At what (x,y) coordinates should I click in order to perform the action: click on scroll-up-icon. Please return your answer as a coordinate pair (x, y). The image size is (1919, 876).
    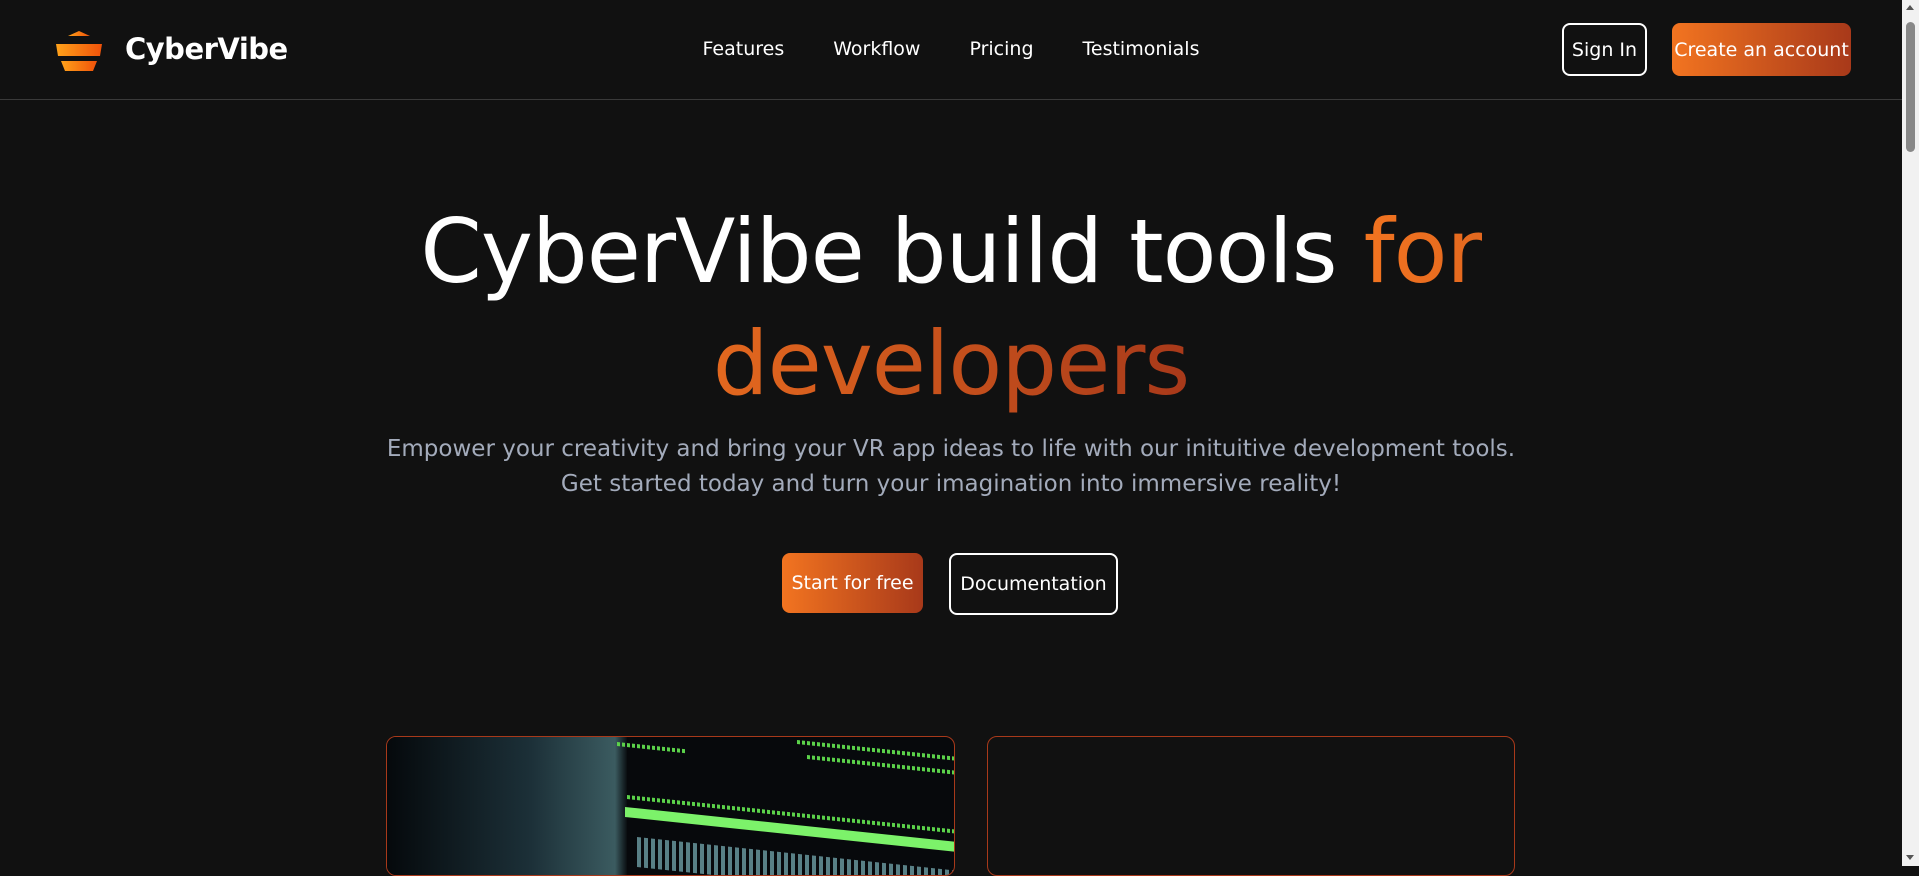
    Looking at the image, I should click on (1910, 7).